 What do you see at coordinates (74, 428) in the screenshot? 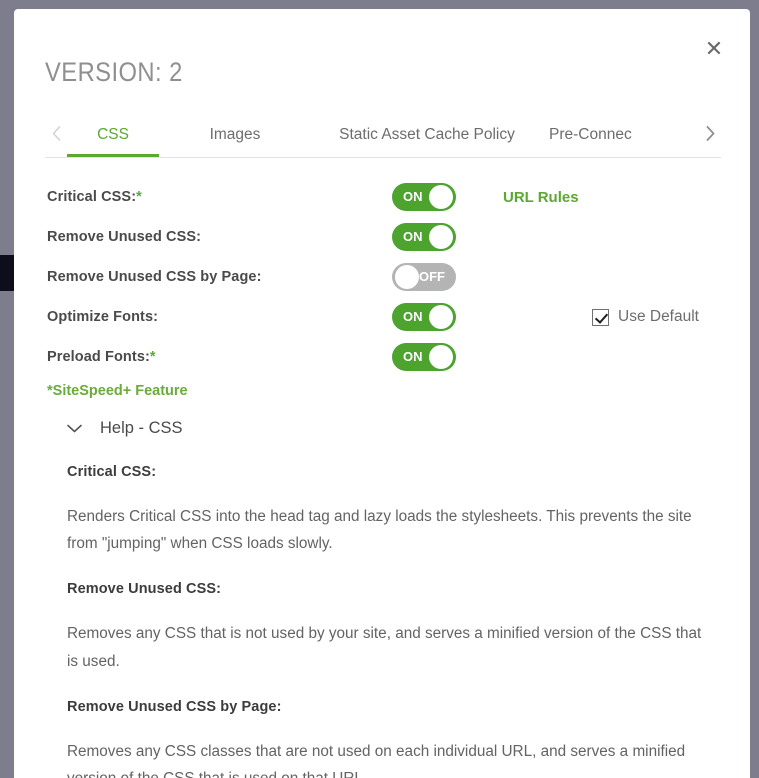
I see `chevron-down-icon` at bounding box center [74, 428].